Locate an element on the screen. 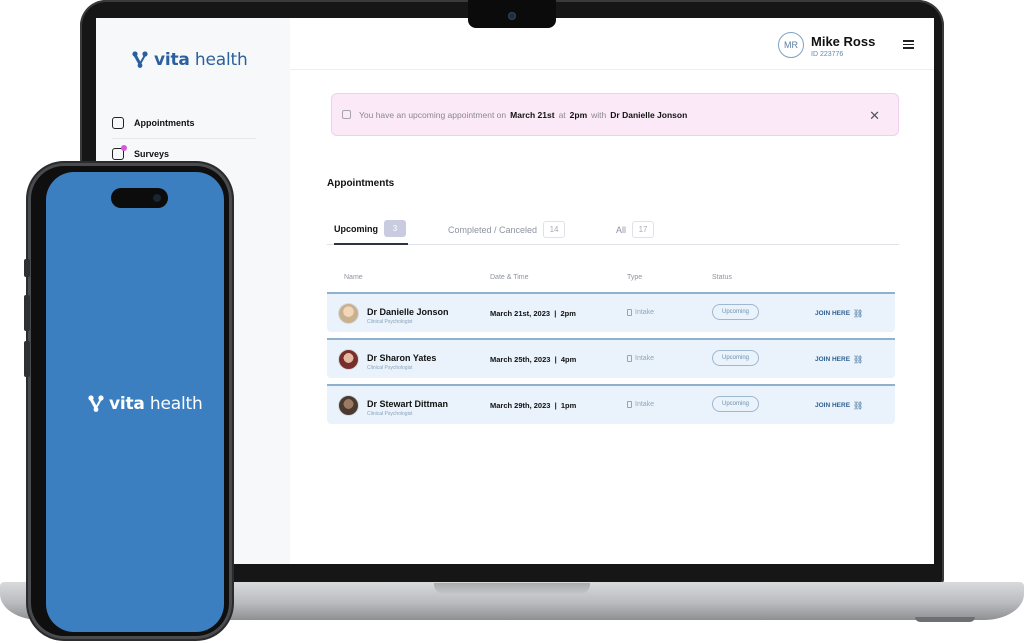  notification-dot is located at coordinates (124, 147).